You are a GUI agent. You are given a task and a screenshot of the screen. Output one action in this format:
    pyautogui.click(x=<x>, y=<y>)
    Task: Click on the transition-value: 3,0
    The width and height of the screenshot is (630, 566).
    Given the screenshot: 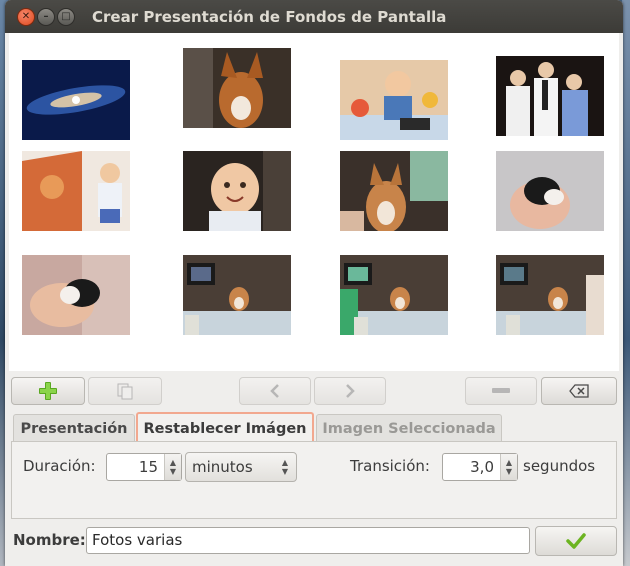 What is the action you would take?
    pyautogui.click(x=471, y=467)
    